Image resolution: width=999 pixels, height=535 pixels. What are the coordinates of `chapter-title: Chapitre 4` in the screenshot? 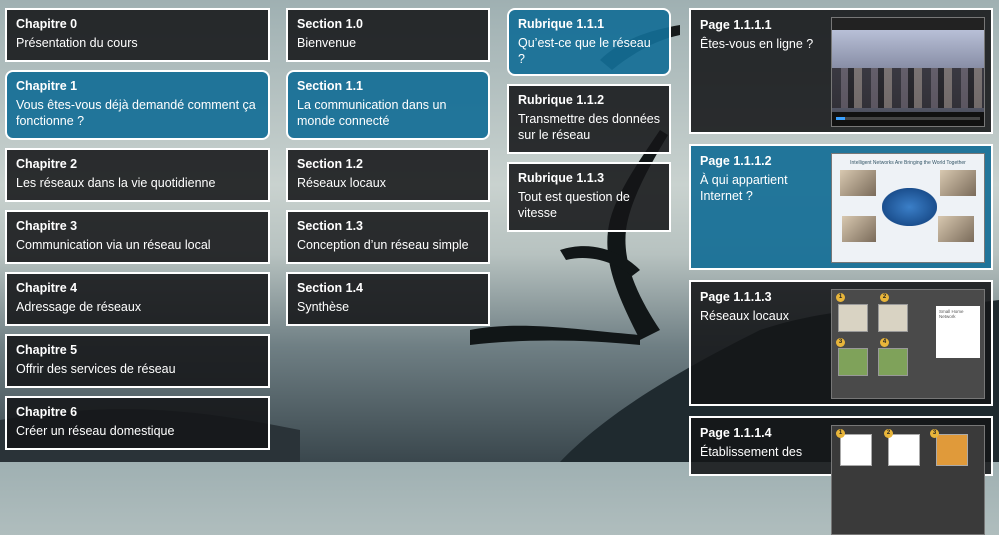 It's located at (47, 288).